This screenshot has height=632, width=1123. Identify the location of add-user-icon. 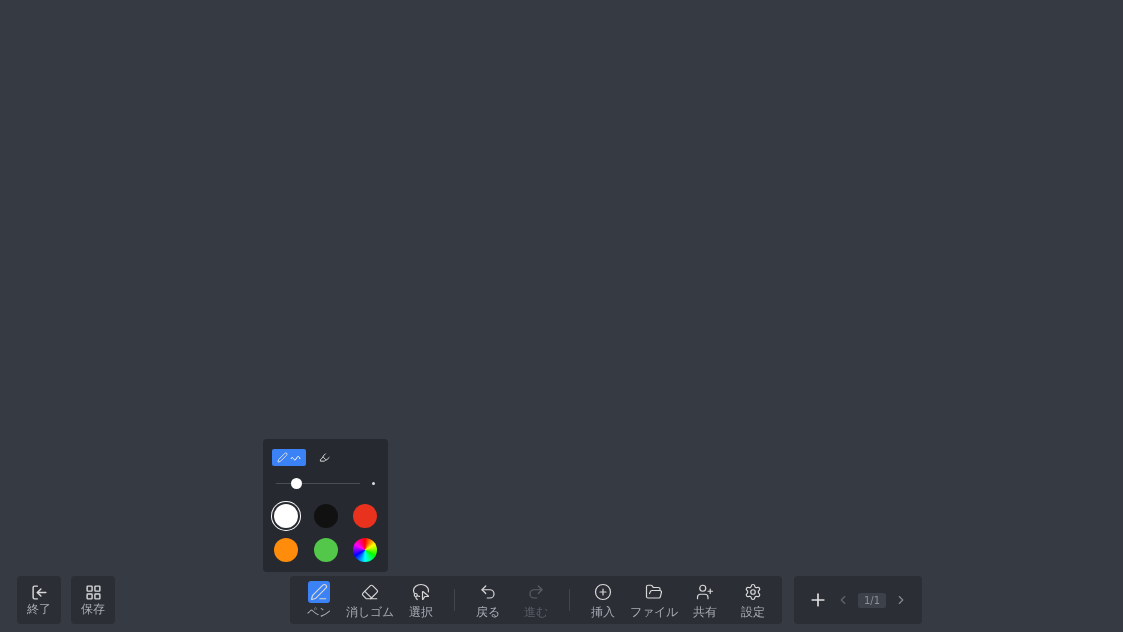
(705, 592).